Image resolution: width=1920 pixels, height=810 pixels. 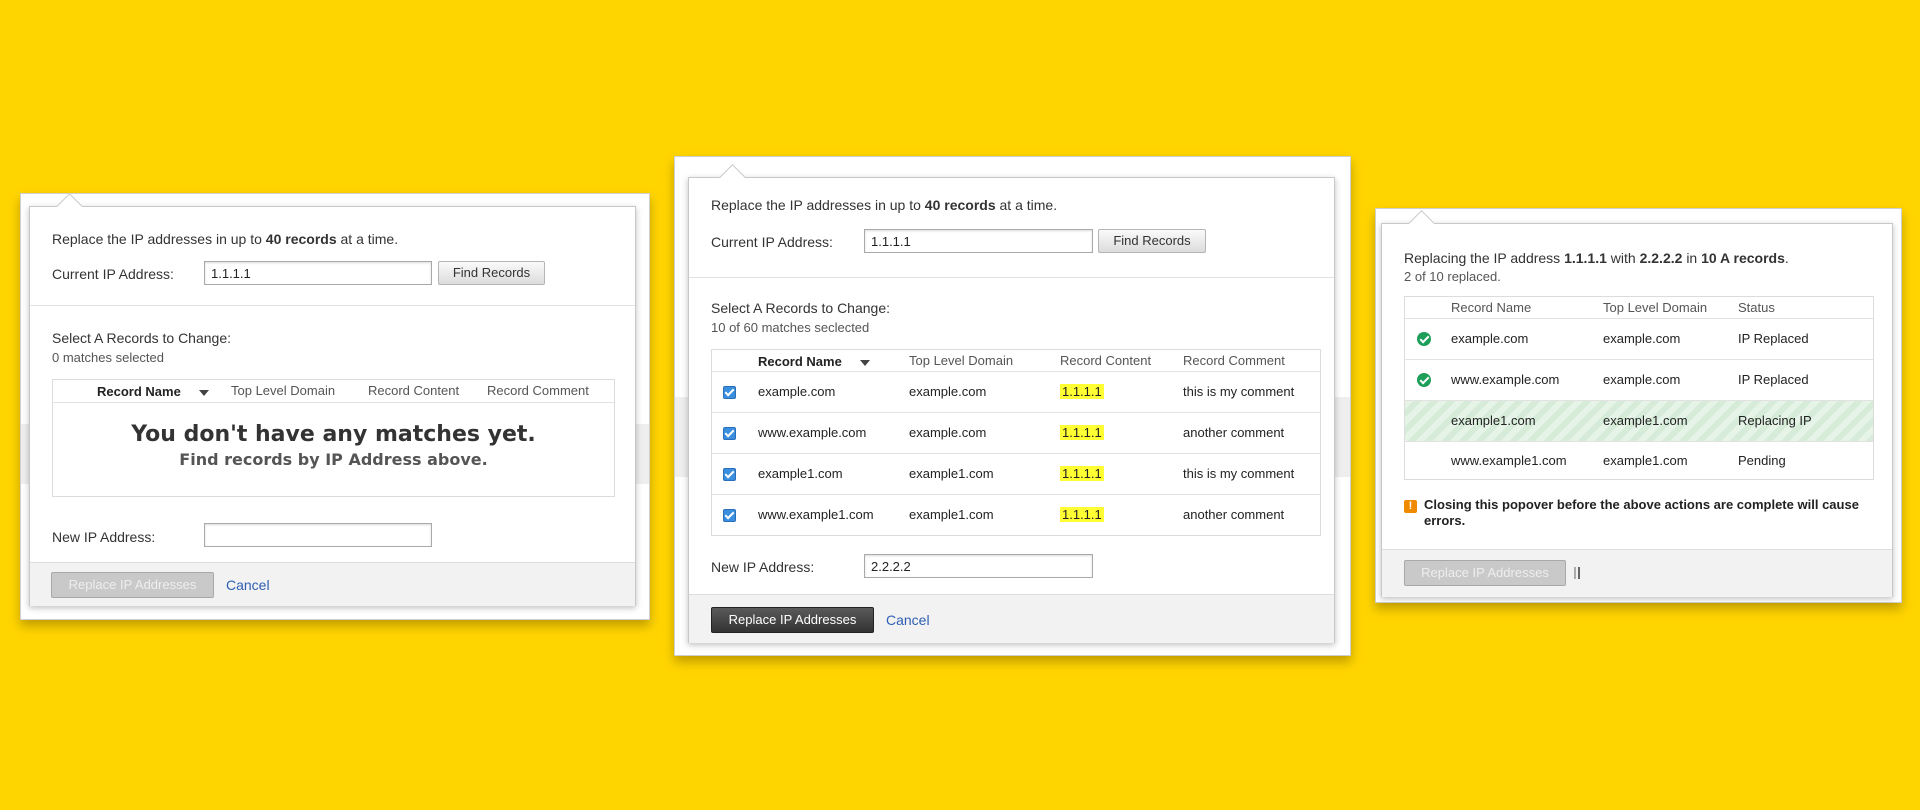 What do you see at coordinates (333, 459) in the screenshot?
I see `empty-state-subtitle: Find records by IP Address above.` at bounding box center [333, 459].